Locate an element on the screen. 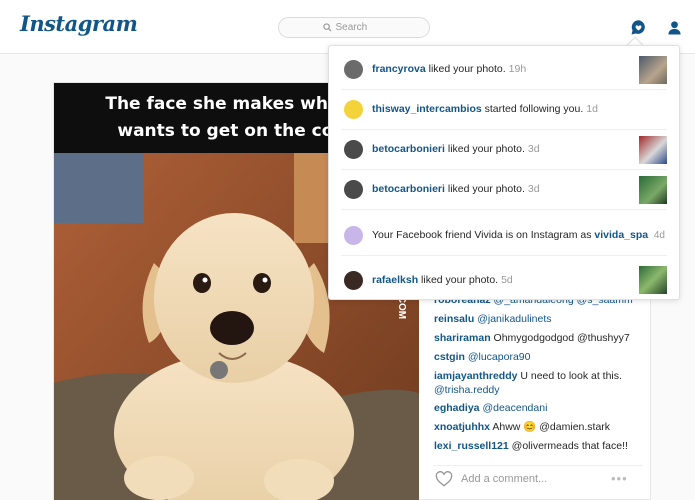 The height and width of the screenshot is (500, 695). activity-icon is located at coordinates (638, 27).